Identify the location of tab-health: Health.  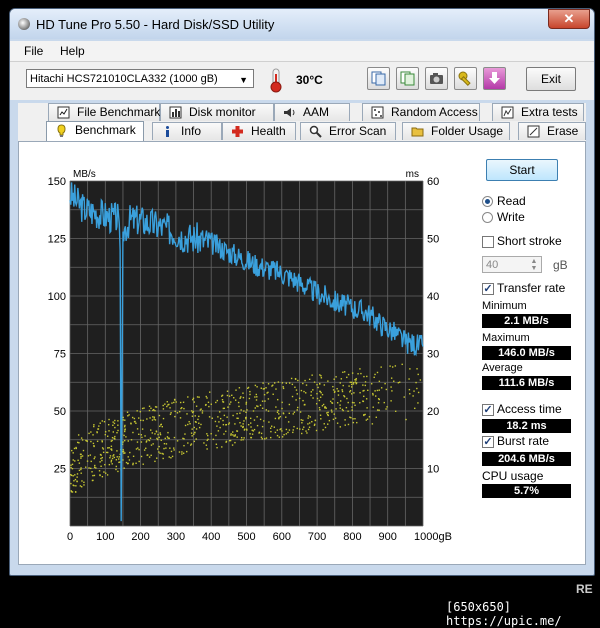
(259, 131).